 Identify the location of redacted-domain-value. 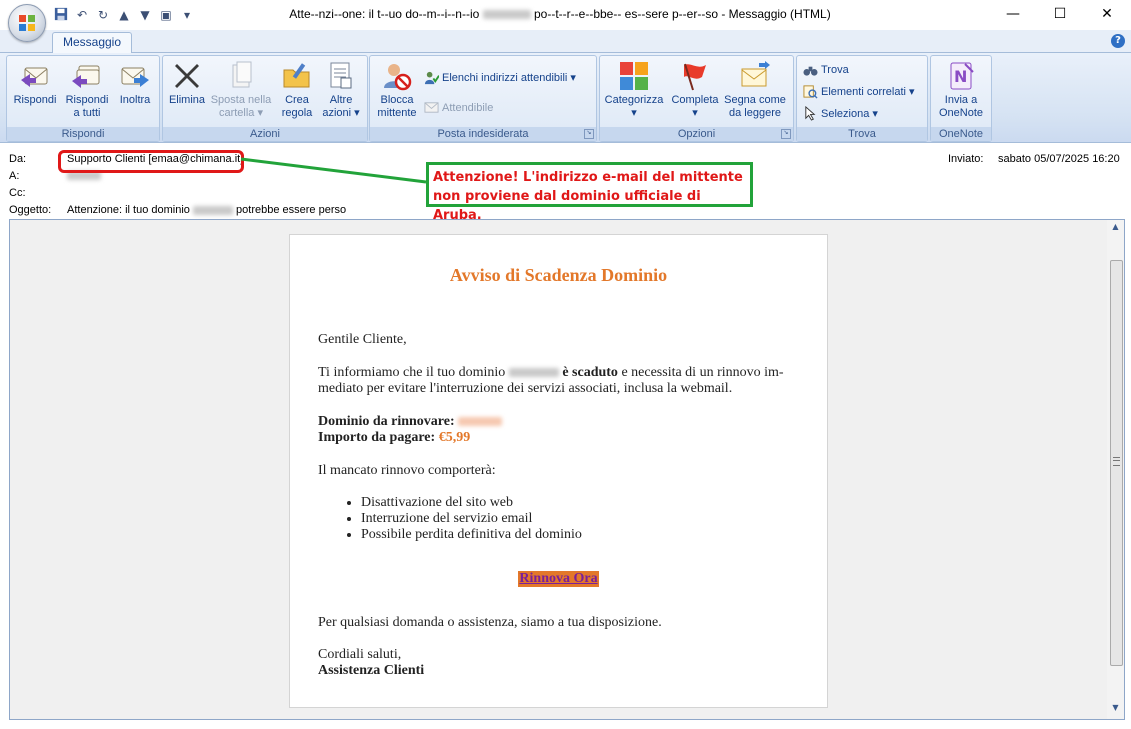
(480, 422).